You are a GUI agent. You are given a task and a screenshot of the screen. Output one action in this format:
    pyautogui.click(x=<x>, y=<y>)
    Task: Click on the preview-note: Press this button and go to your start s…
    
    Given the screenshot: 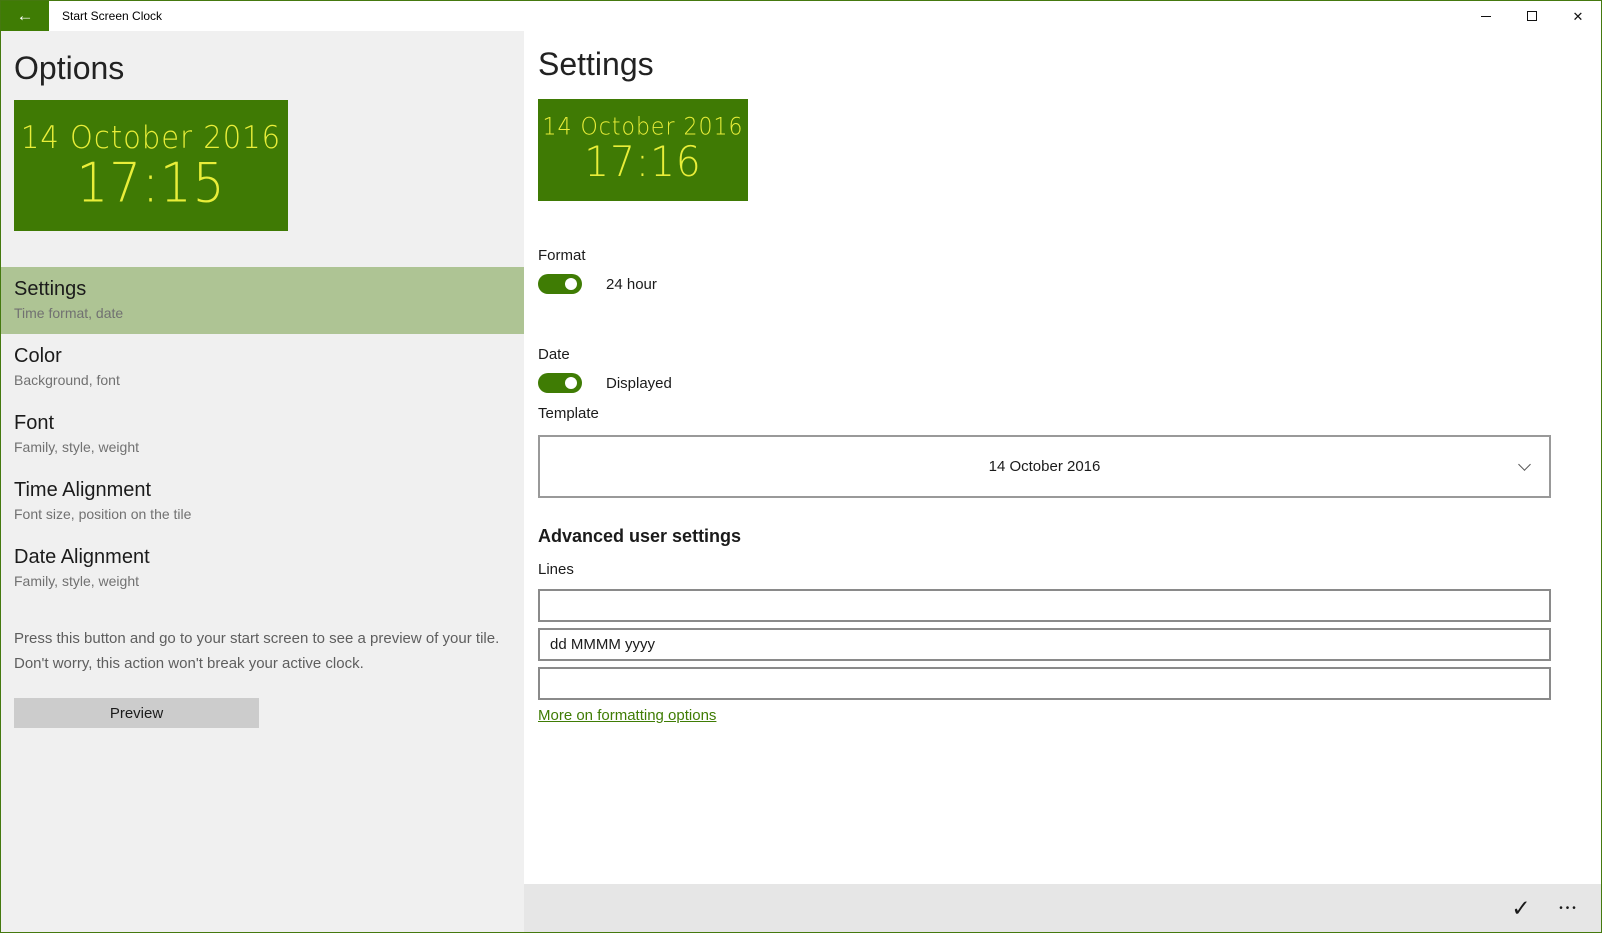 What is the action you would take?
    pyautogui.click(x=257, y=651)
    